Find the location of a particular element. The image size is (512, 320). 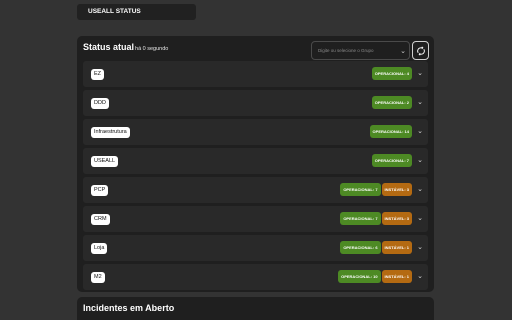

group-name: PCP is located at coordinates (100, 190).